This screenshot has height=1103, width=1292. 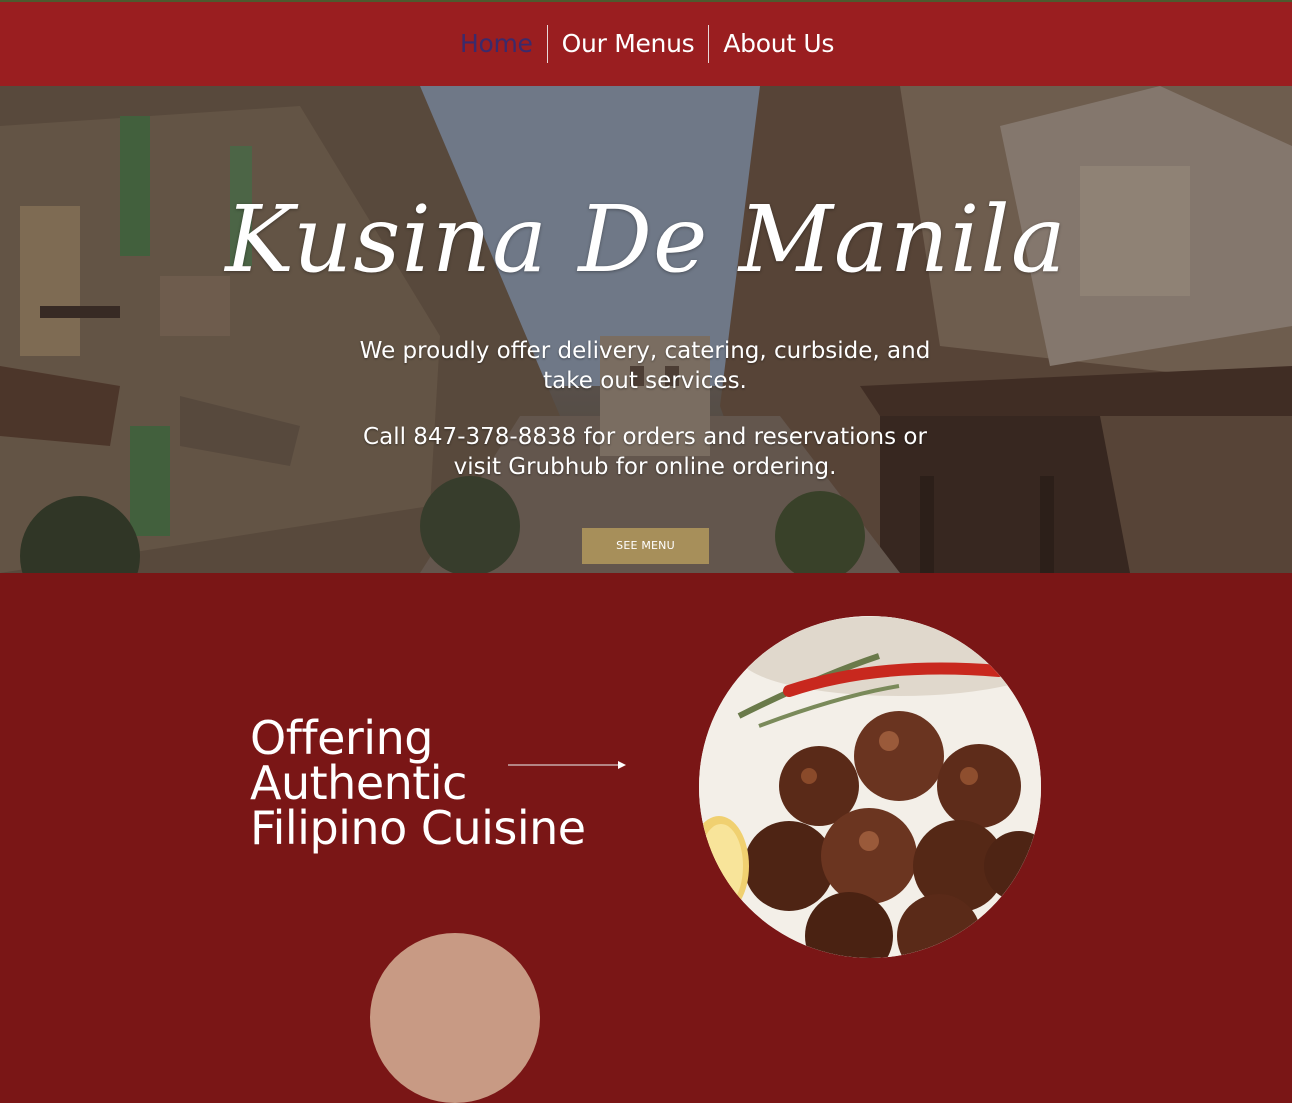 I want to click on tagline-line: Filipino Cuisine, so click(x=418, y=828).